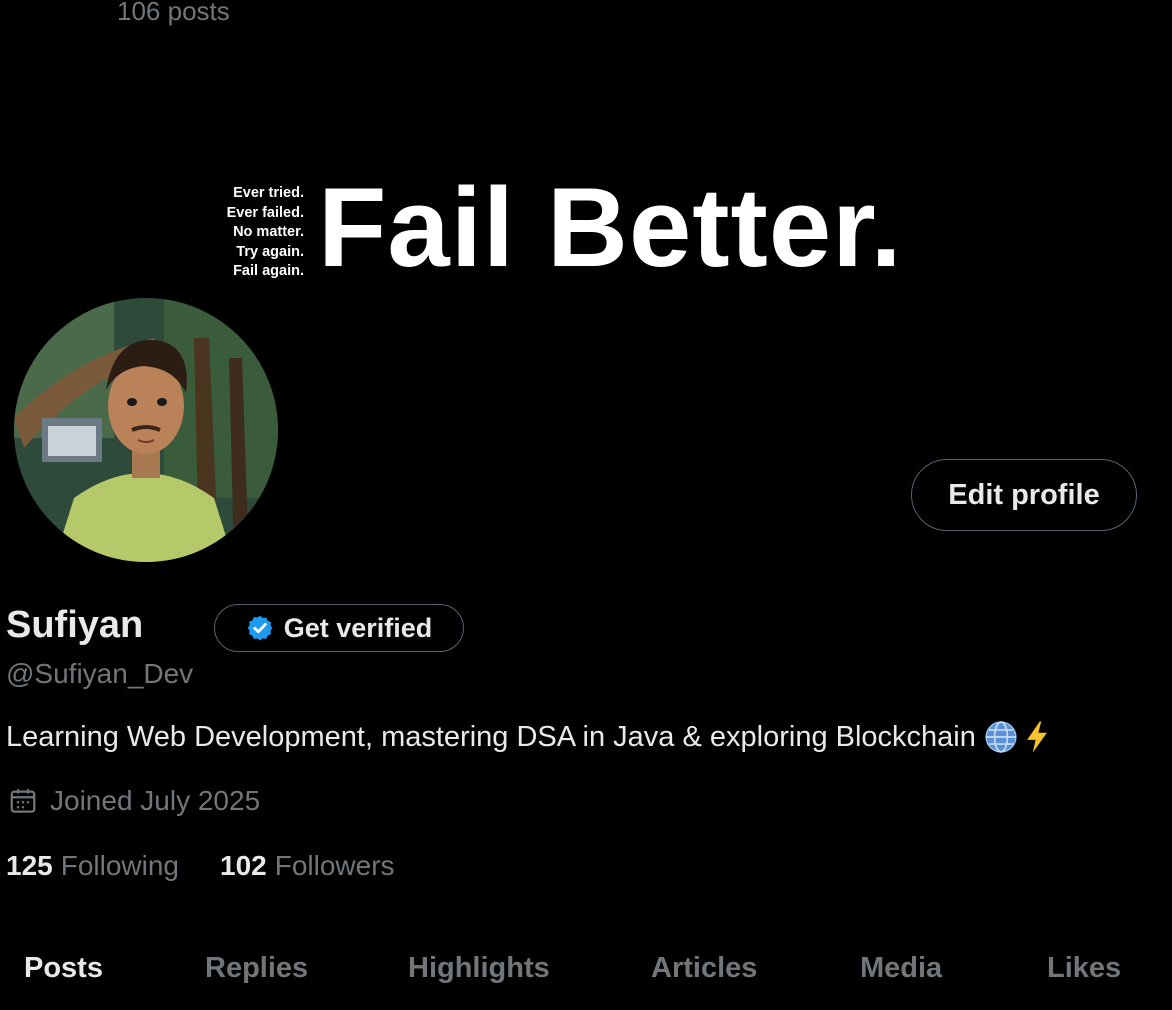 Image resolution: width=1172 pixels, height=1010 pixels. I want to click on get-verified-button: Get verified, so click(339, 628).